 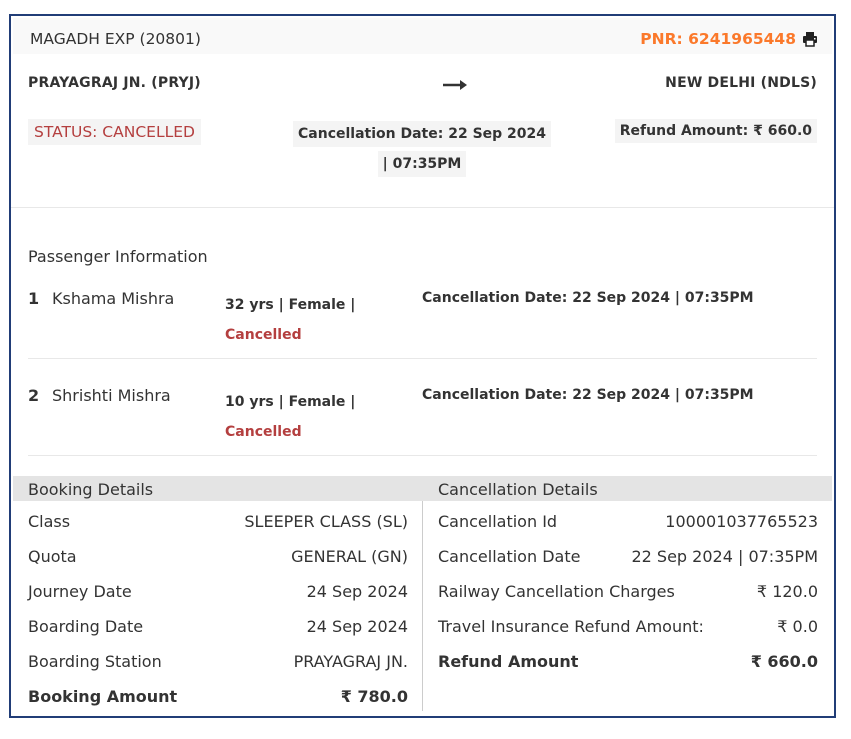 I want to click on row-value: GENERAL (GN), so click(x=349, y=556).